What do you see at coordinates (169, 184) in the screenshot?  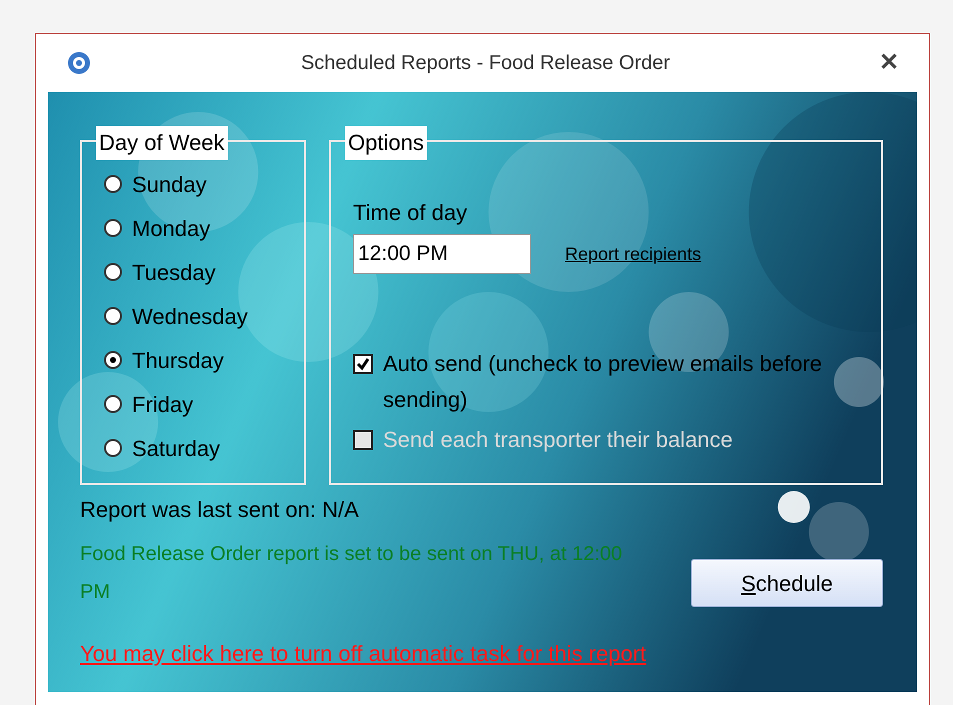 I see `day-label: Sunday` at bounding box center [169, 184].